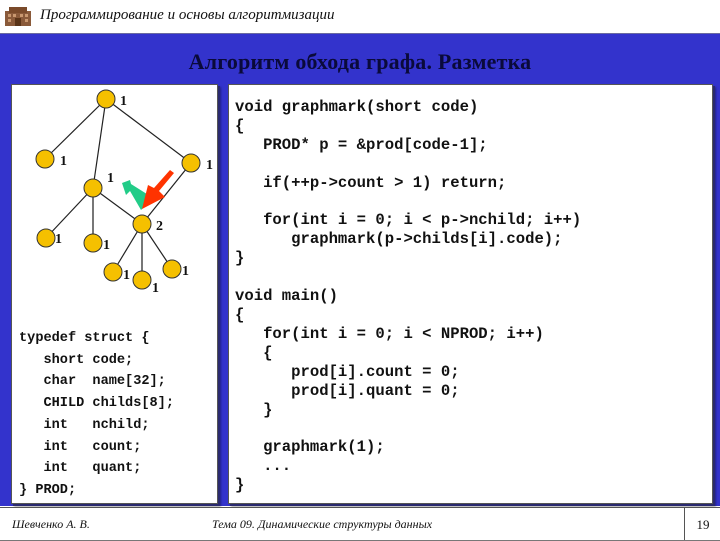  What do you see at coordinates (322, 524) in the screenshot?
I see `footer-topic: Тема 09. Динамические структуры данных` at bounding box center [322, 524].